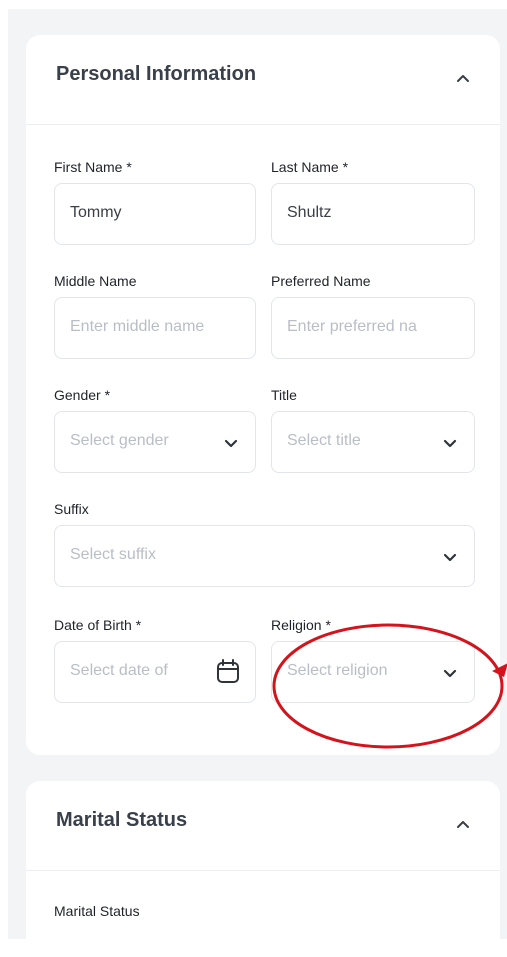 This screenshot has height=957, width=507. What do you see at coordinates (155, 214) in the screenshot?
I see `first-name-input: Tommy` at bounding box center [155, 214].